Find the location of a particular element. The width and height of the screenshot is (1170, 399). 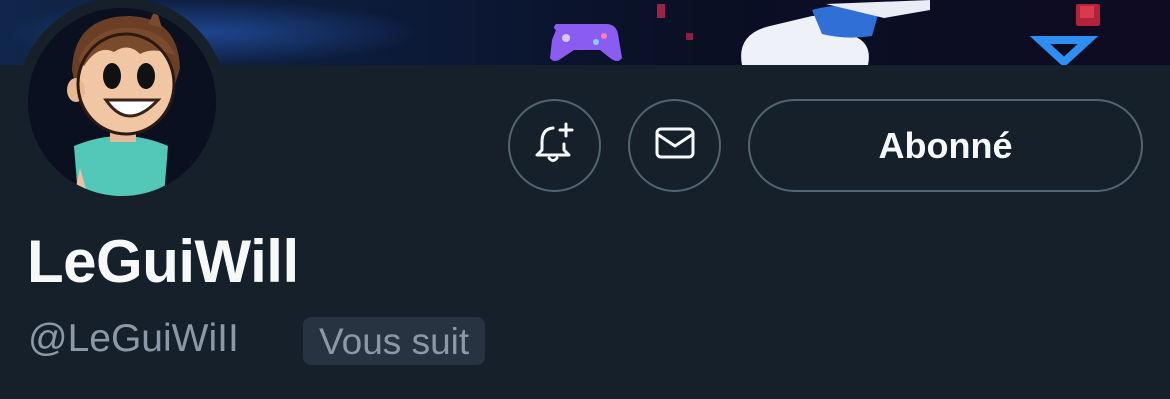

bell-plus-icon is located at coordinates (555, 145).